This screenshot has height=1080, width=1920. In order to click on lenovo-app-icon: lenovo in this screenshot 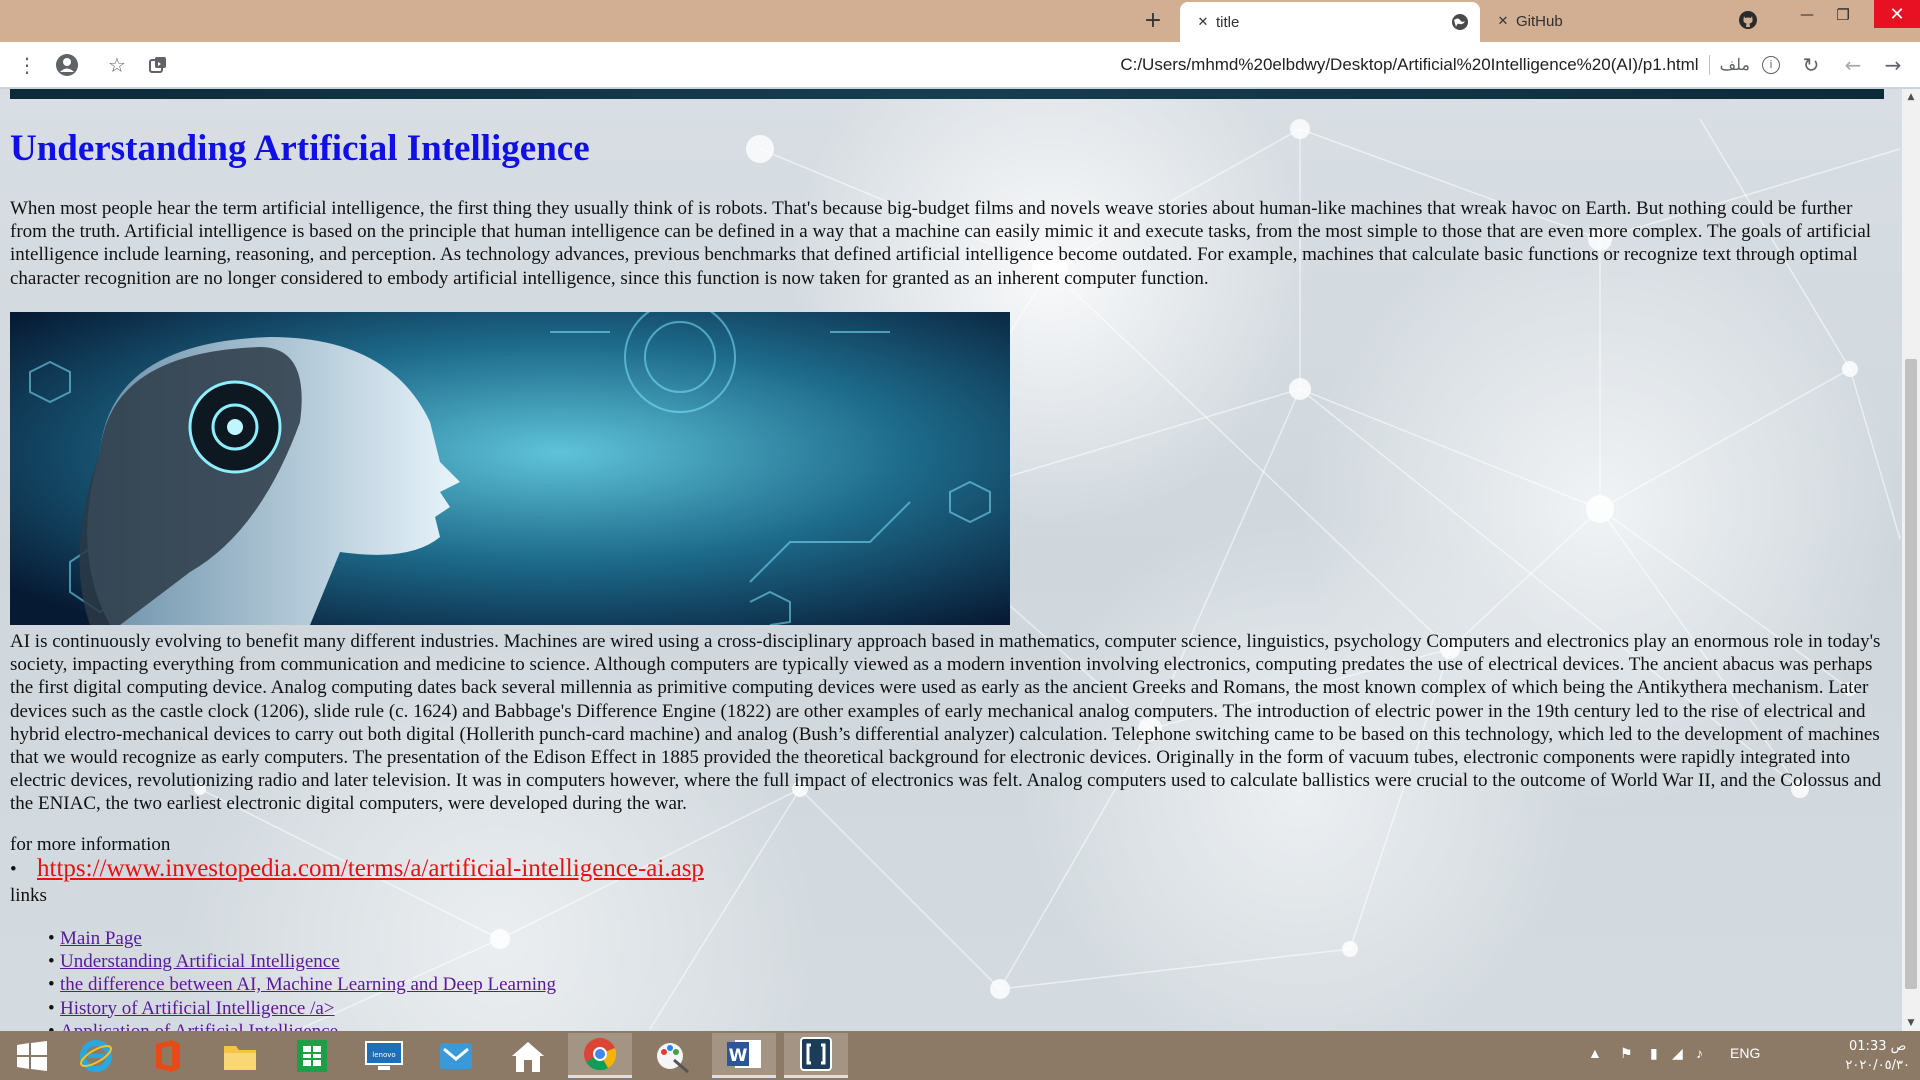, I will do `click(384, 1055)`.